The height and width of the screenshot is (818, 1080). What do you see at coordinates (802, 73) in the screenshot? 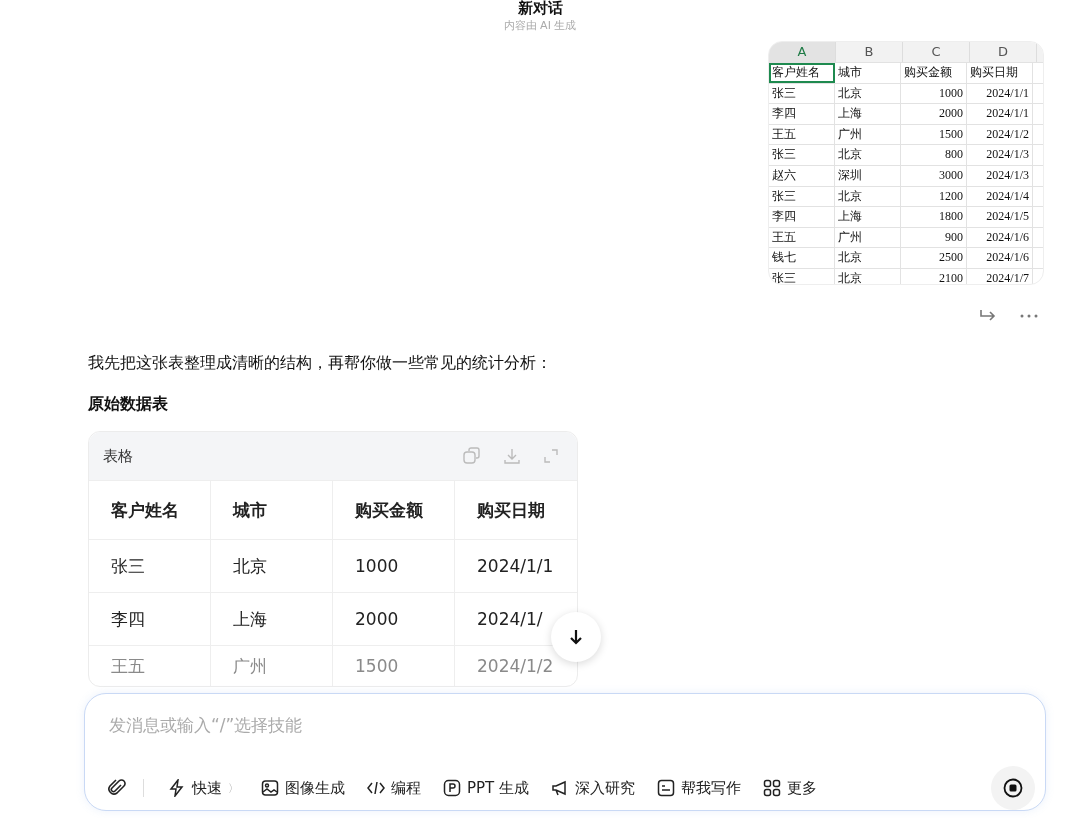
I see `sheet-cell: 客户姓名` at bounding box center [802, 73].